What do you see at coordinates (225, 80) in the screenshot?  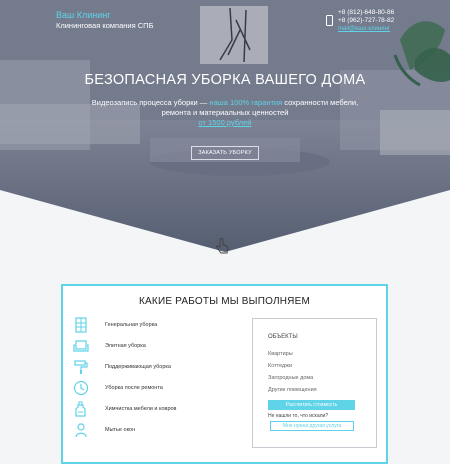 I see `hero-title: БЕЗОПАСНАЯ УБОРКА ВАШЕГО ДОМА` at bounding box center [225, 80].